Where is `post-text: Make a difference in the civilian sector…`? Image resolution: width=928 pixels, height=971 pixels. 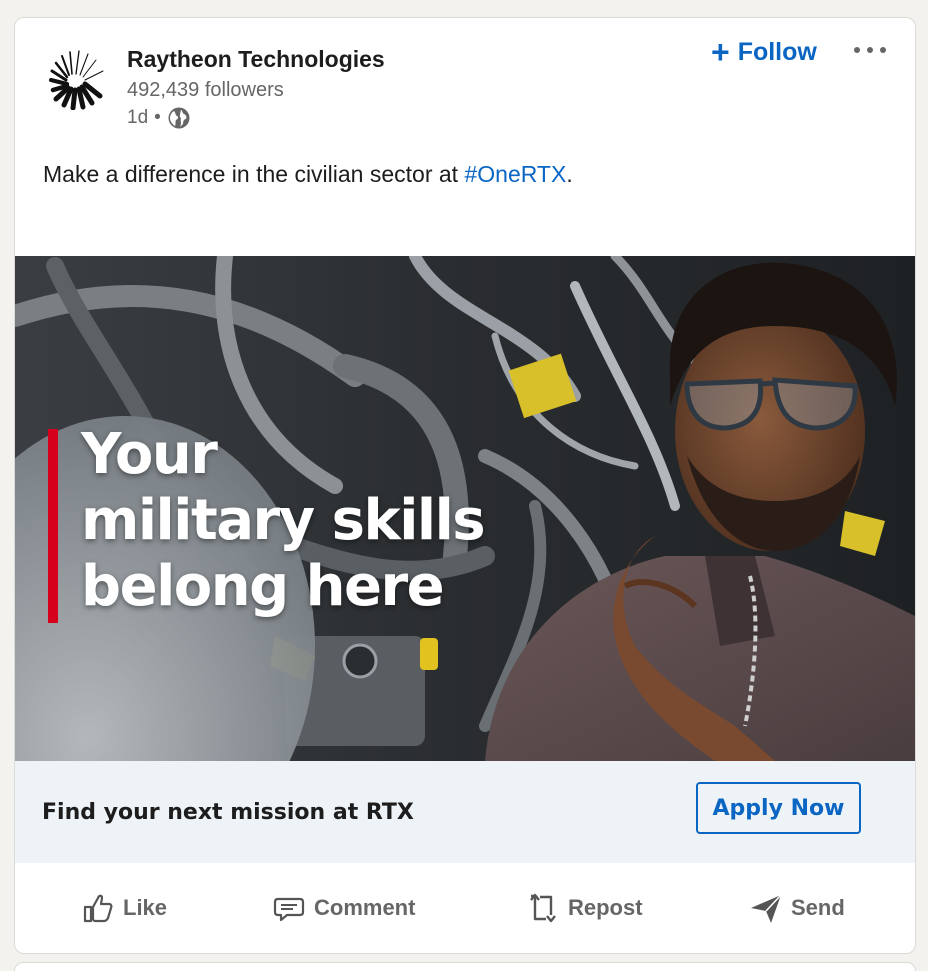
post-text: Make a difference in the civilian sector… is located at coordinates (308, 174).